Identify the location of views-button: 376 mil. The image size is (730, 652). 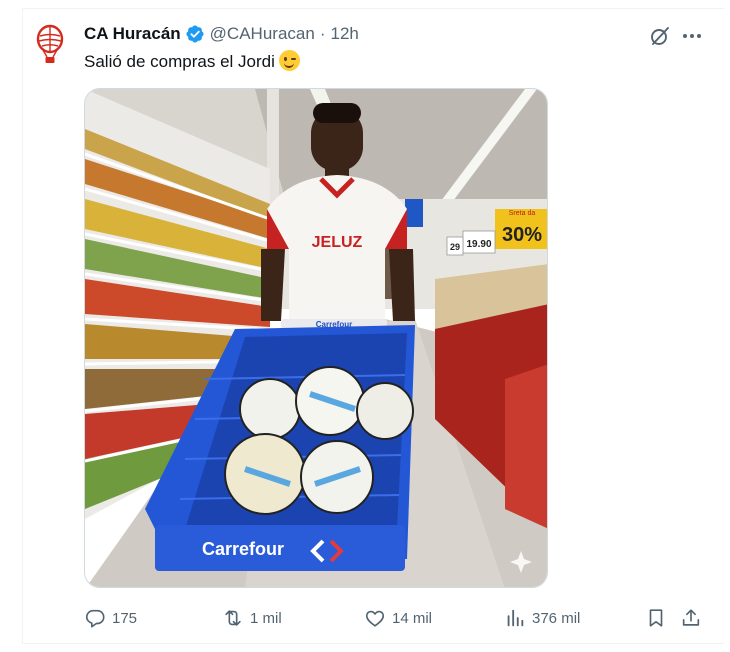
(542, 618).